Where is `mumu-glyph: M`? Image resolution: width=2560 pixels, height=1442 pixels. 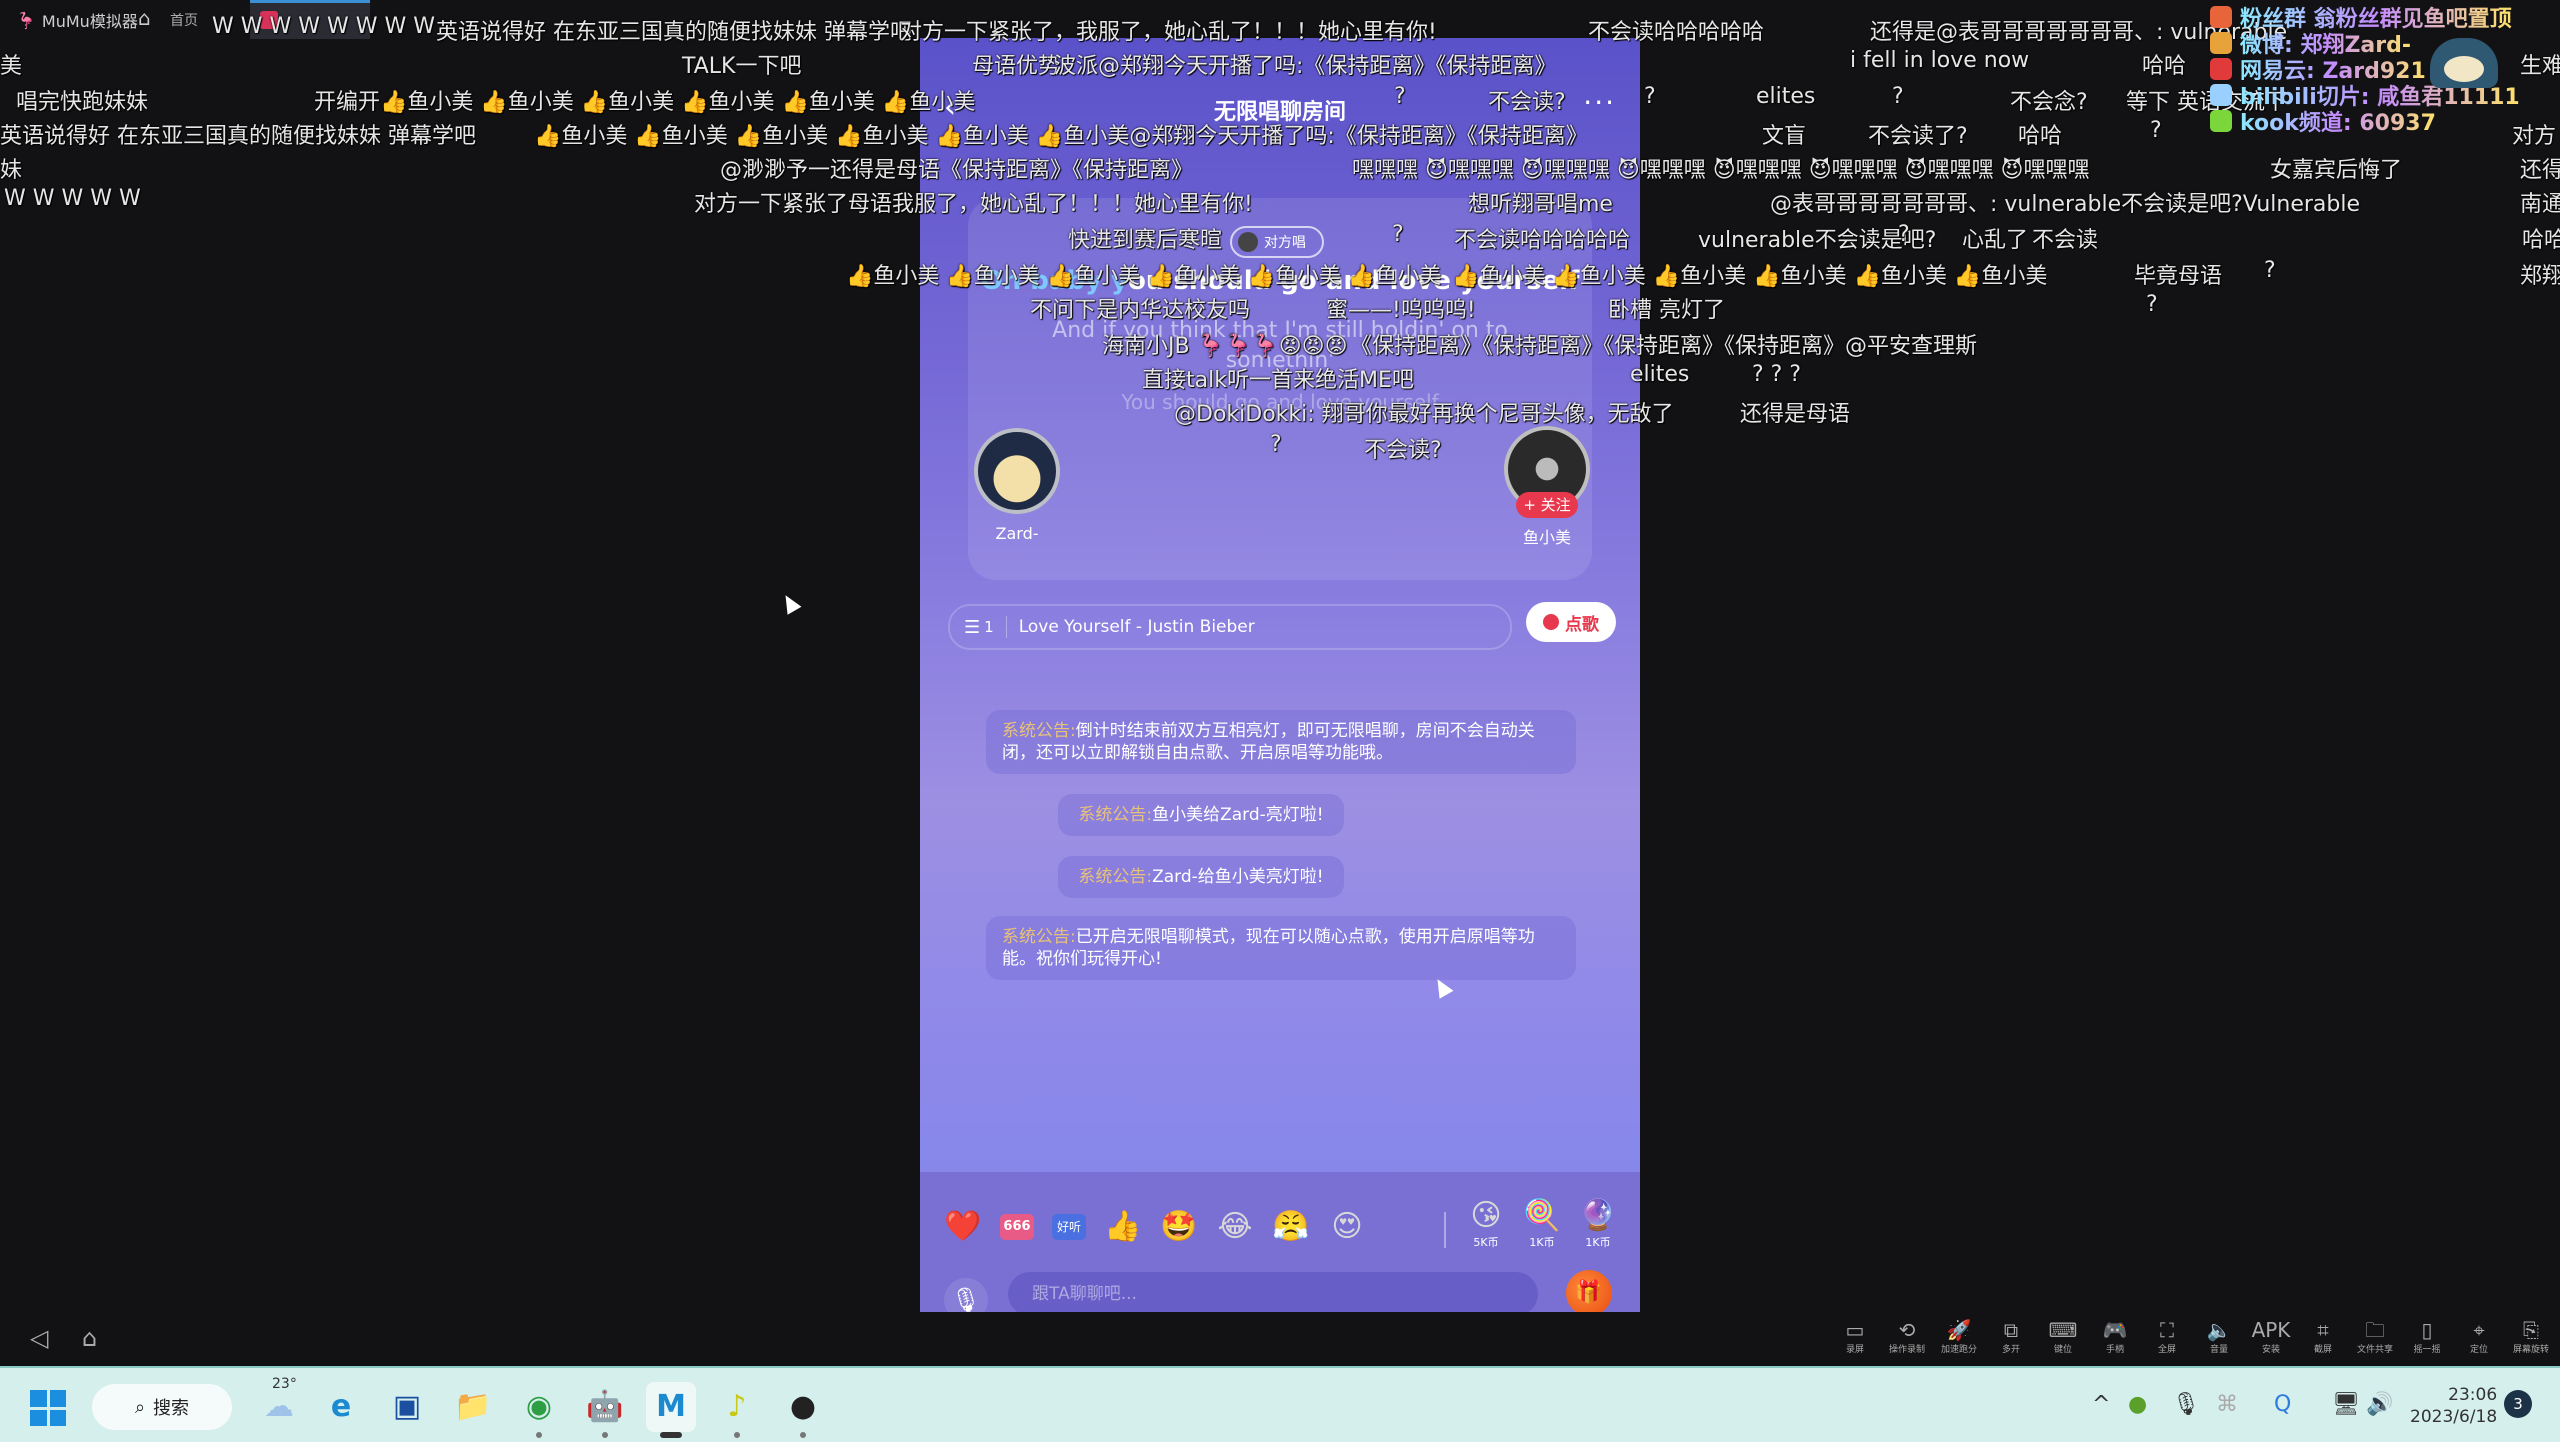 mumu-glyph: M is located at coordinates (671, 1406).